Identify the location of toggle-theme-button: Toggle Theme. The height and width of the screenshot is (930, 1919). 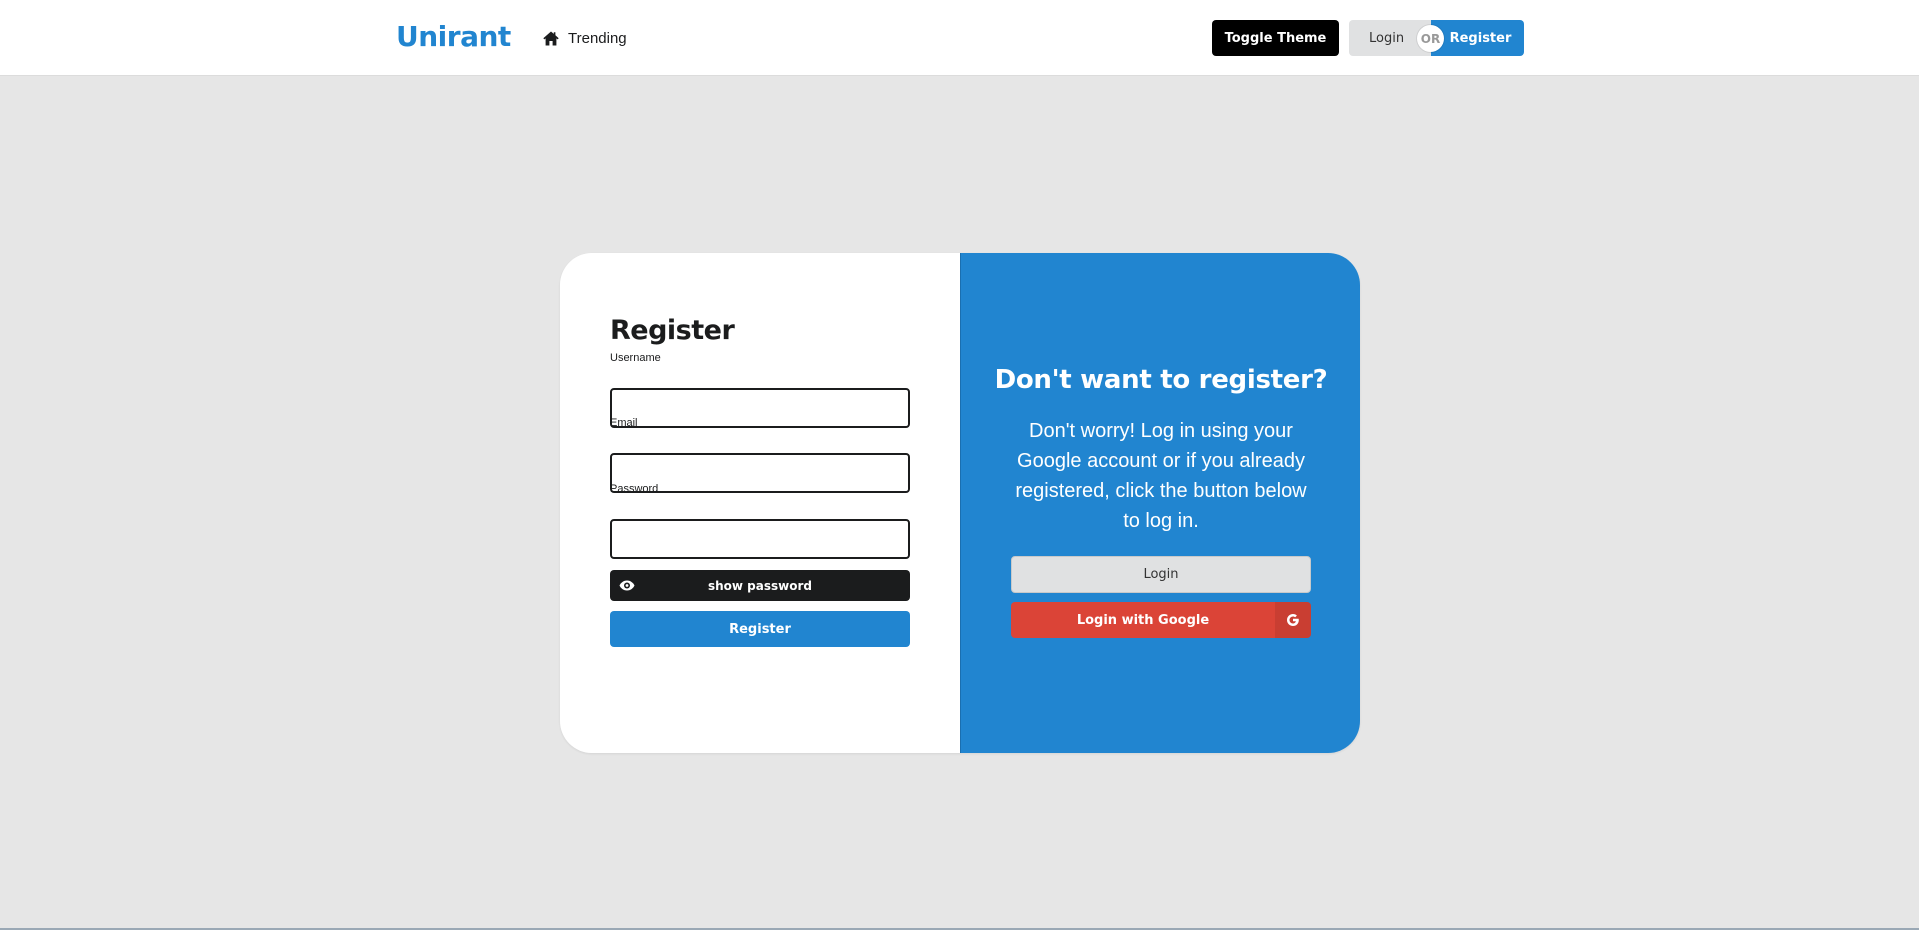
(1275, 38).